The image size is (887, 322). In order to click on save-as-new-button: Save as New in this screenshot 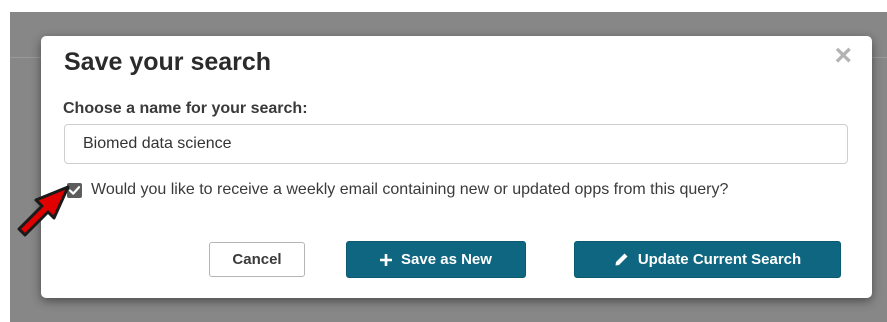, I will do `click(436, 259)`.